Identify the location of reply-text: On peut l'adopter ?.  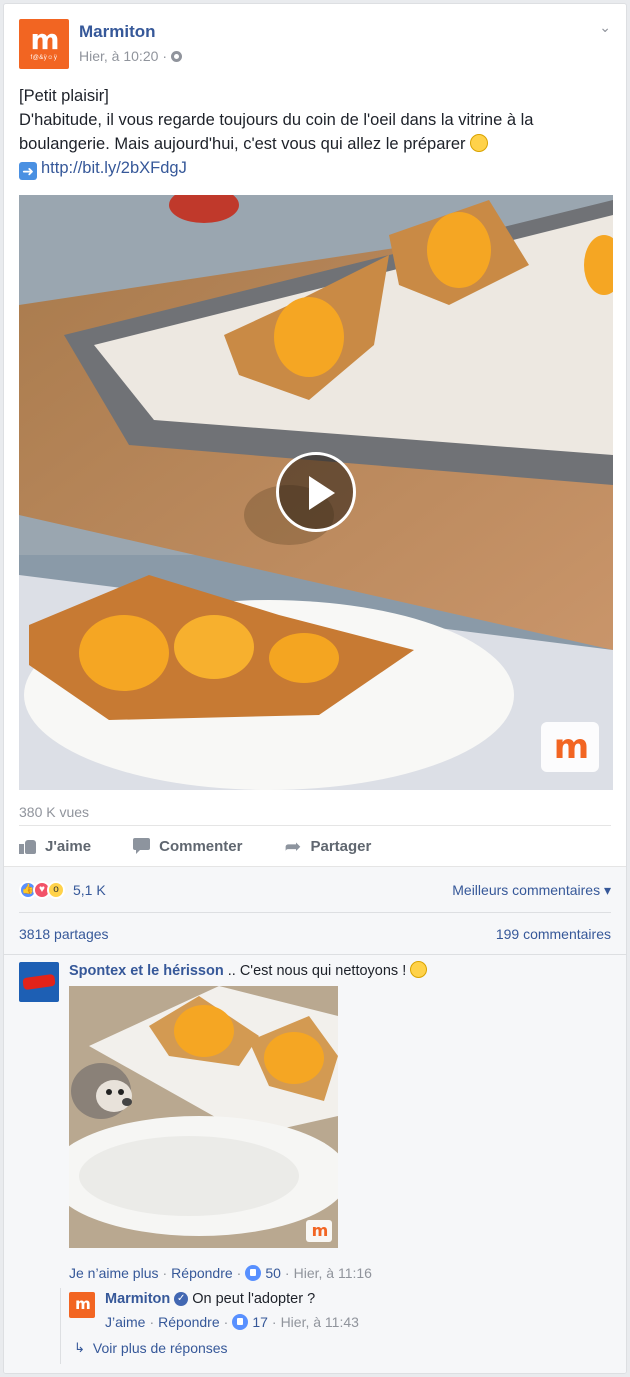
(254, 1299).